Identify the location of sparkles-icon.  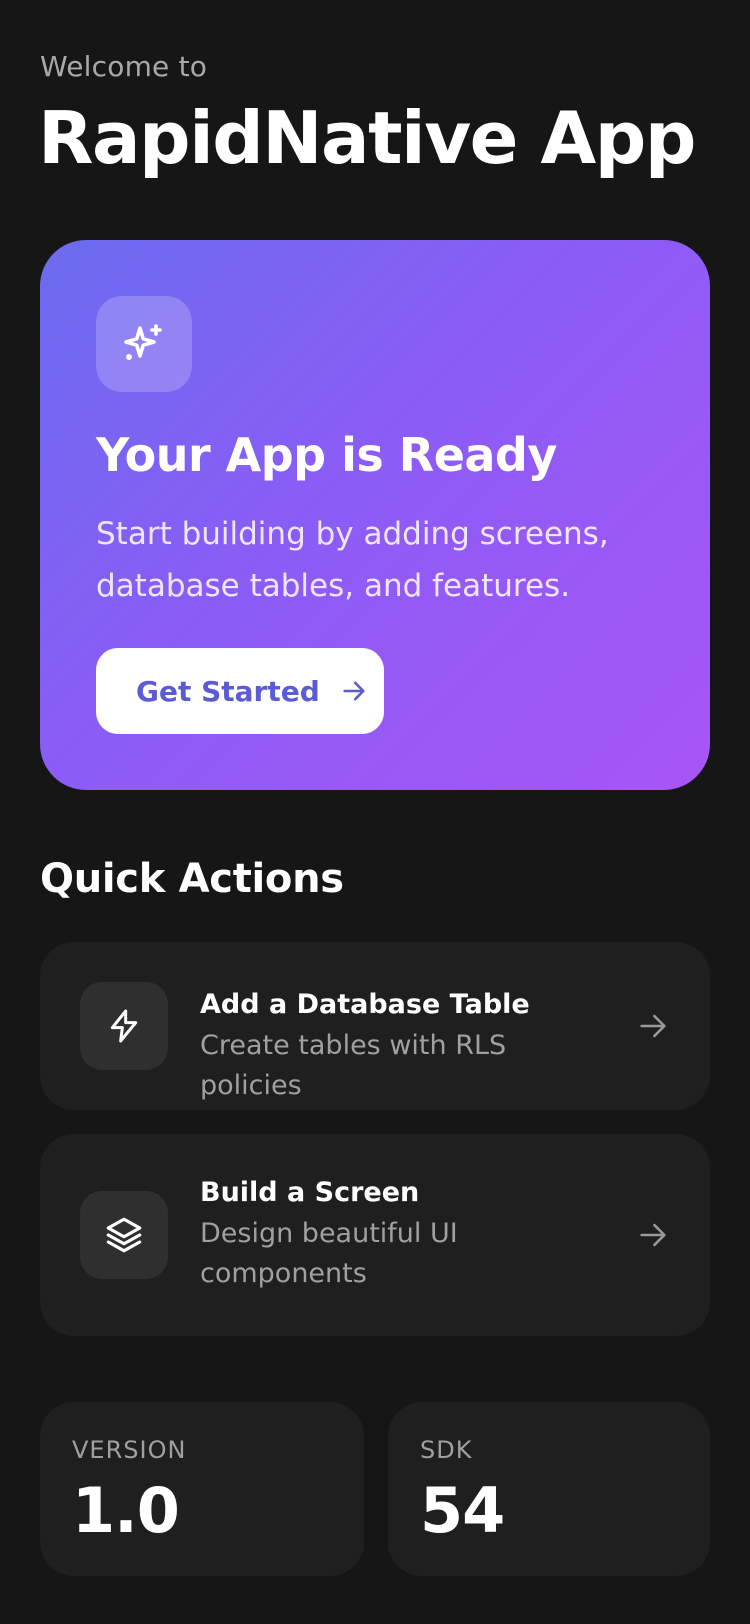
(144, 344).